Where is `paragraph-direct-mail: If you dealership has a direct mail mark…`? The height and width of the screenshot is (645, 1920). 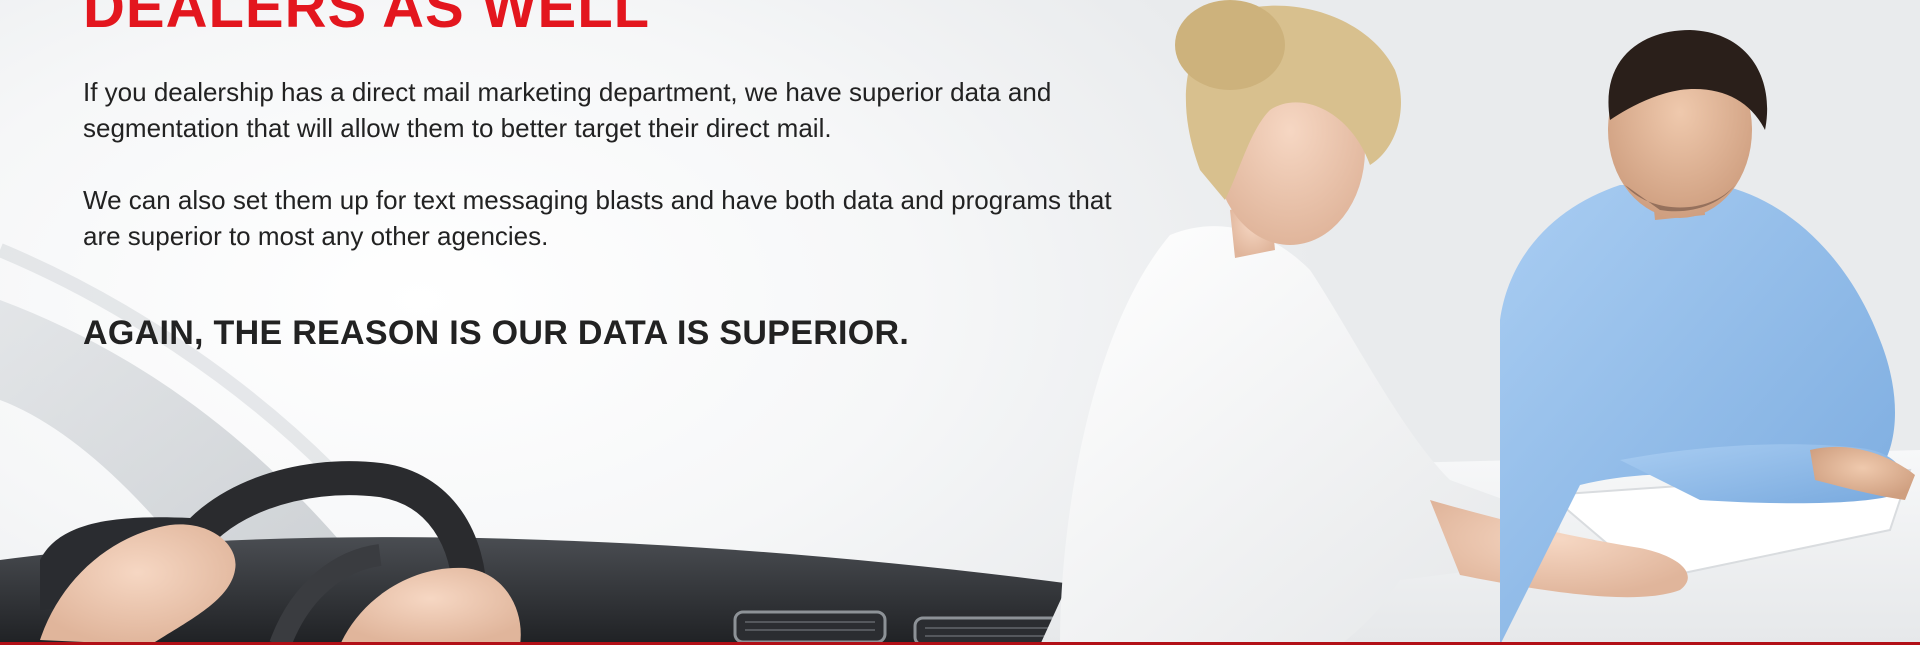
paragraph-direct-mail: If you dealership has a direct mail mark… is located at coordinates (567, 110).